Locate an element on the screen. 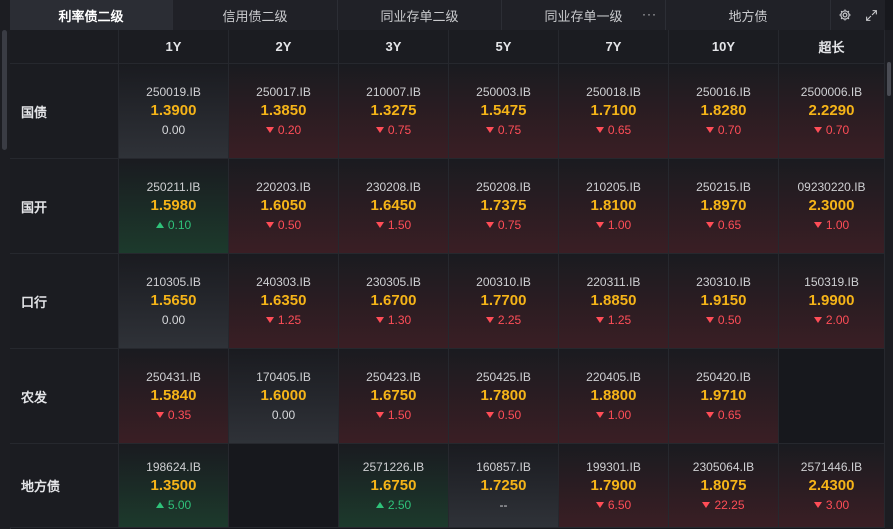 Image resolution: width=893 pixels, height=529 pixels. change-value: 0.35 is located at coordinates (179, 415).